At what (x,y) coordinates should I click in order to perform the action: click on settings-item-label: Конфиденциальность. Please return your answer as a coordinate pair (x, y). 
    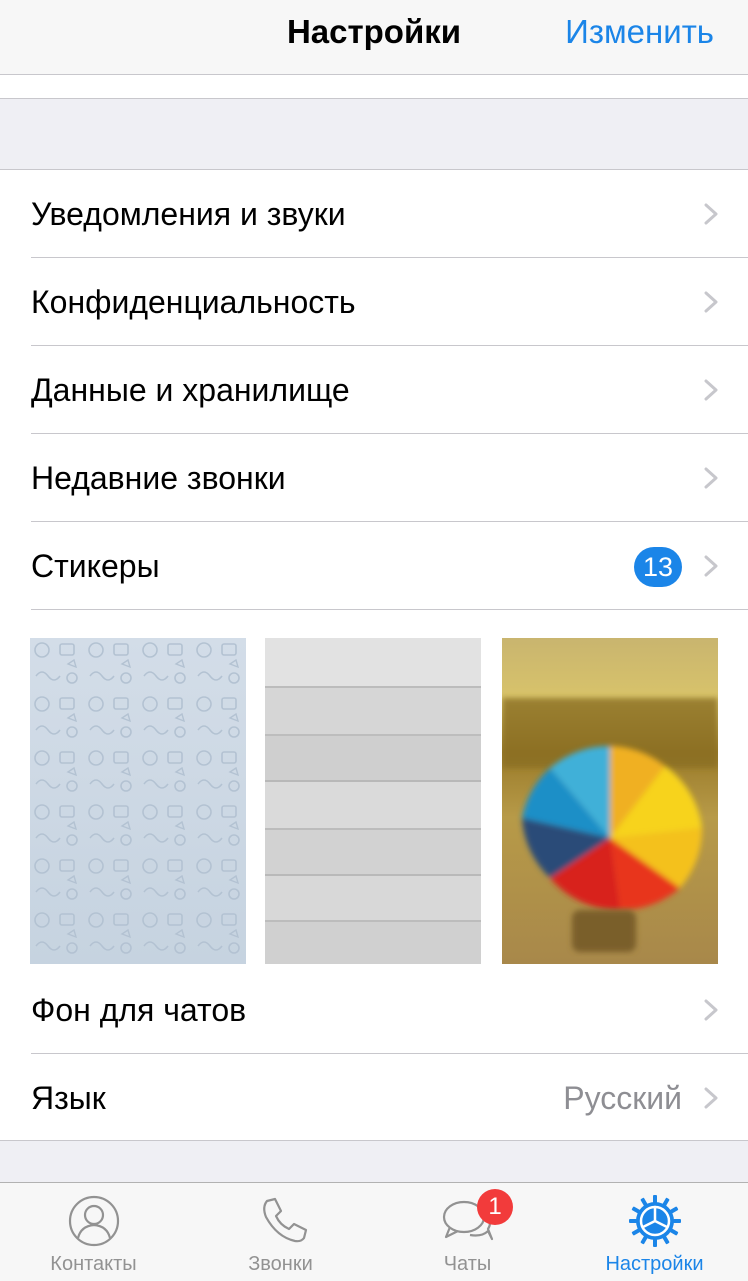
    Looking at the image, I should click on (193, 302).